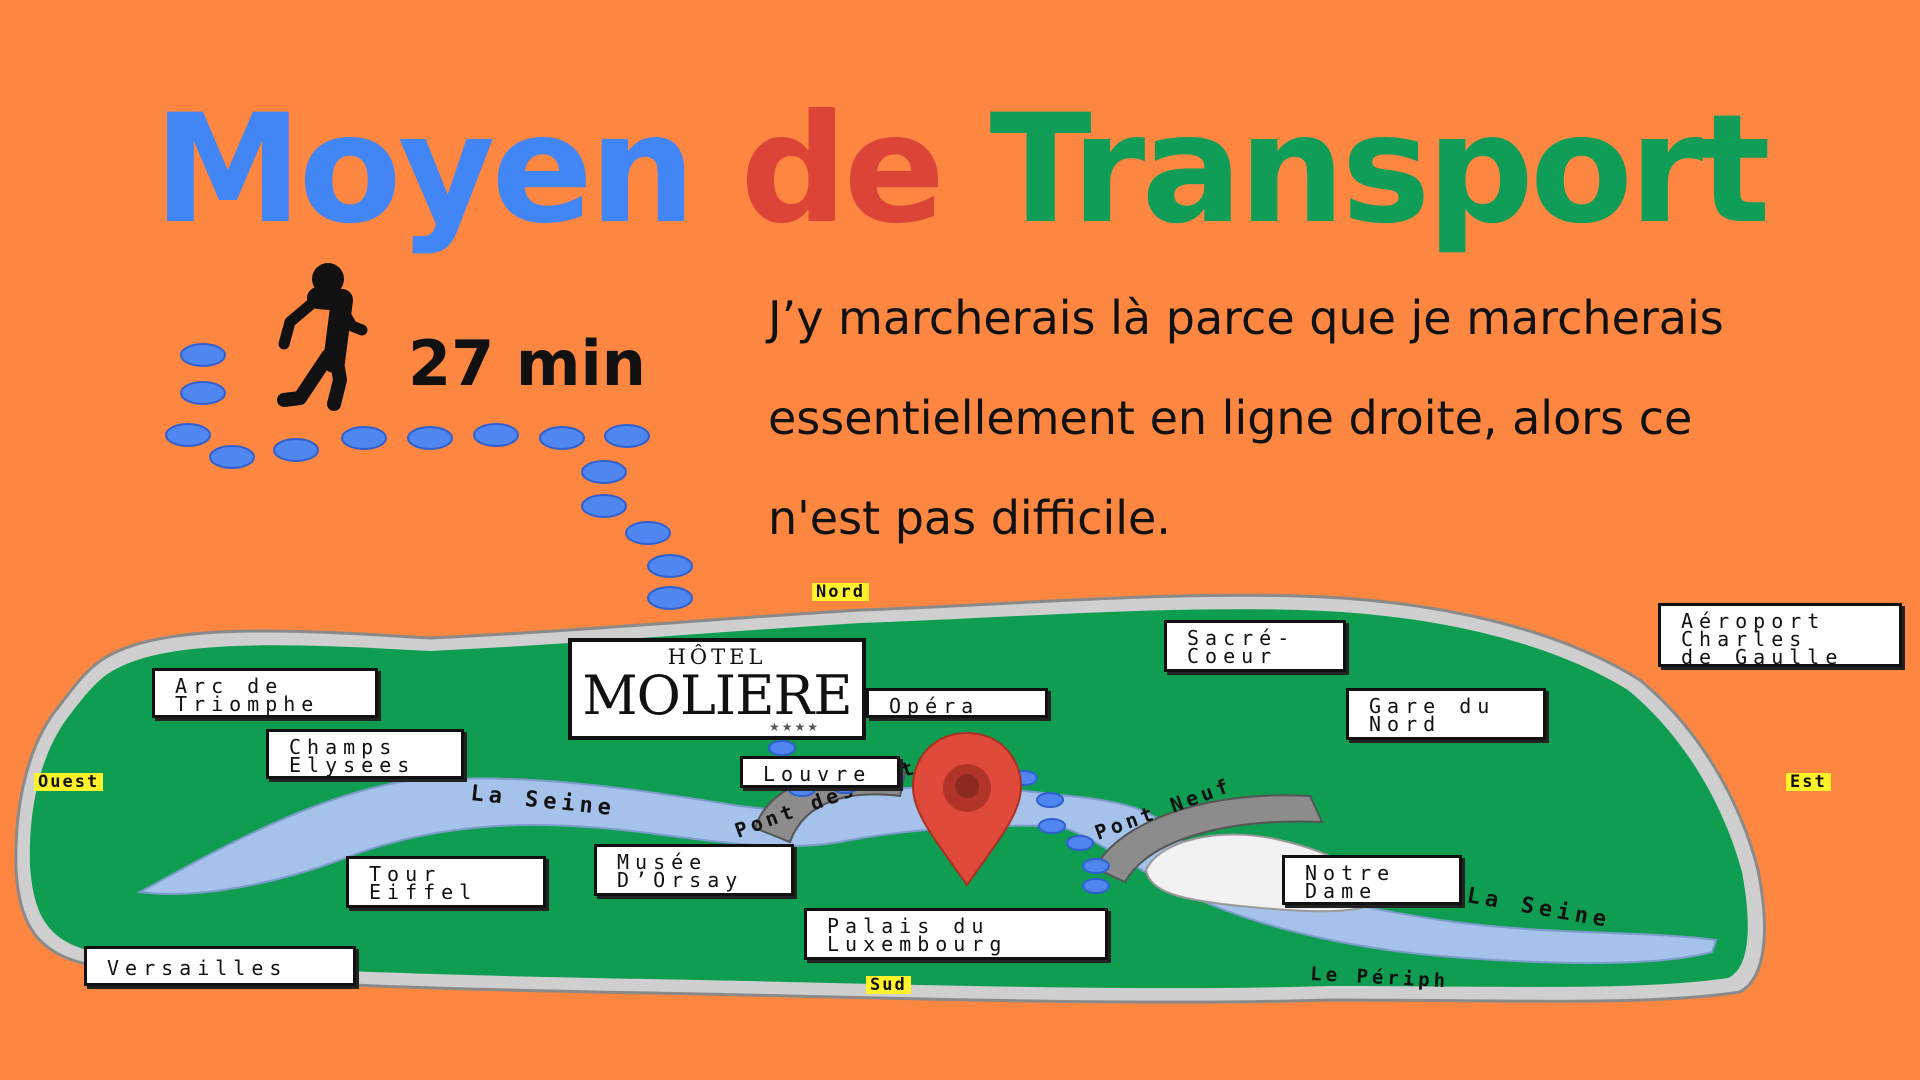 The width and height of the screenshot is (1920, 1080). I want to click on label-line: D’Orsay, so click(680, 880).